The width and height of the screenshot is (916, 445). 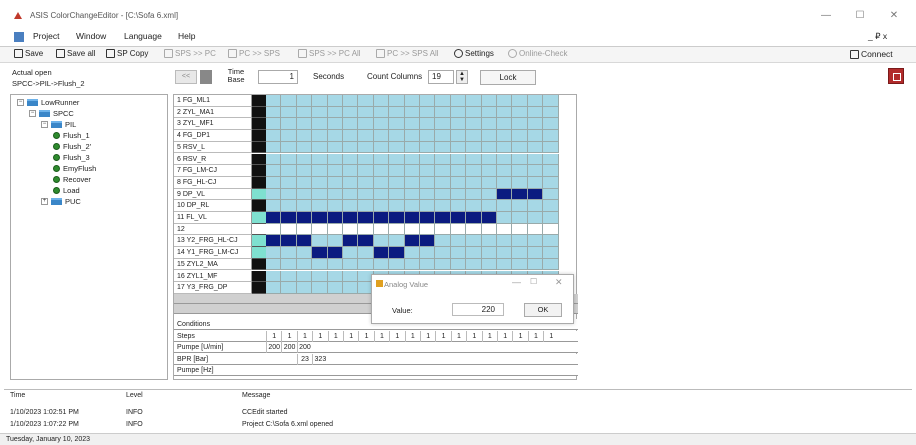 I want to click on close-button: ✕, so click(x=894, y=16).